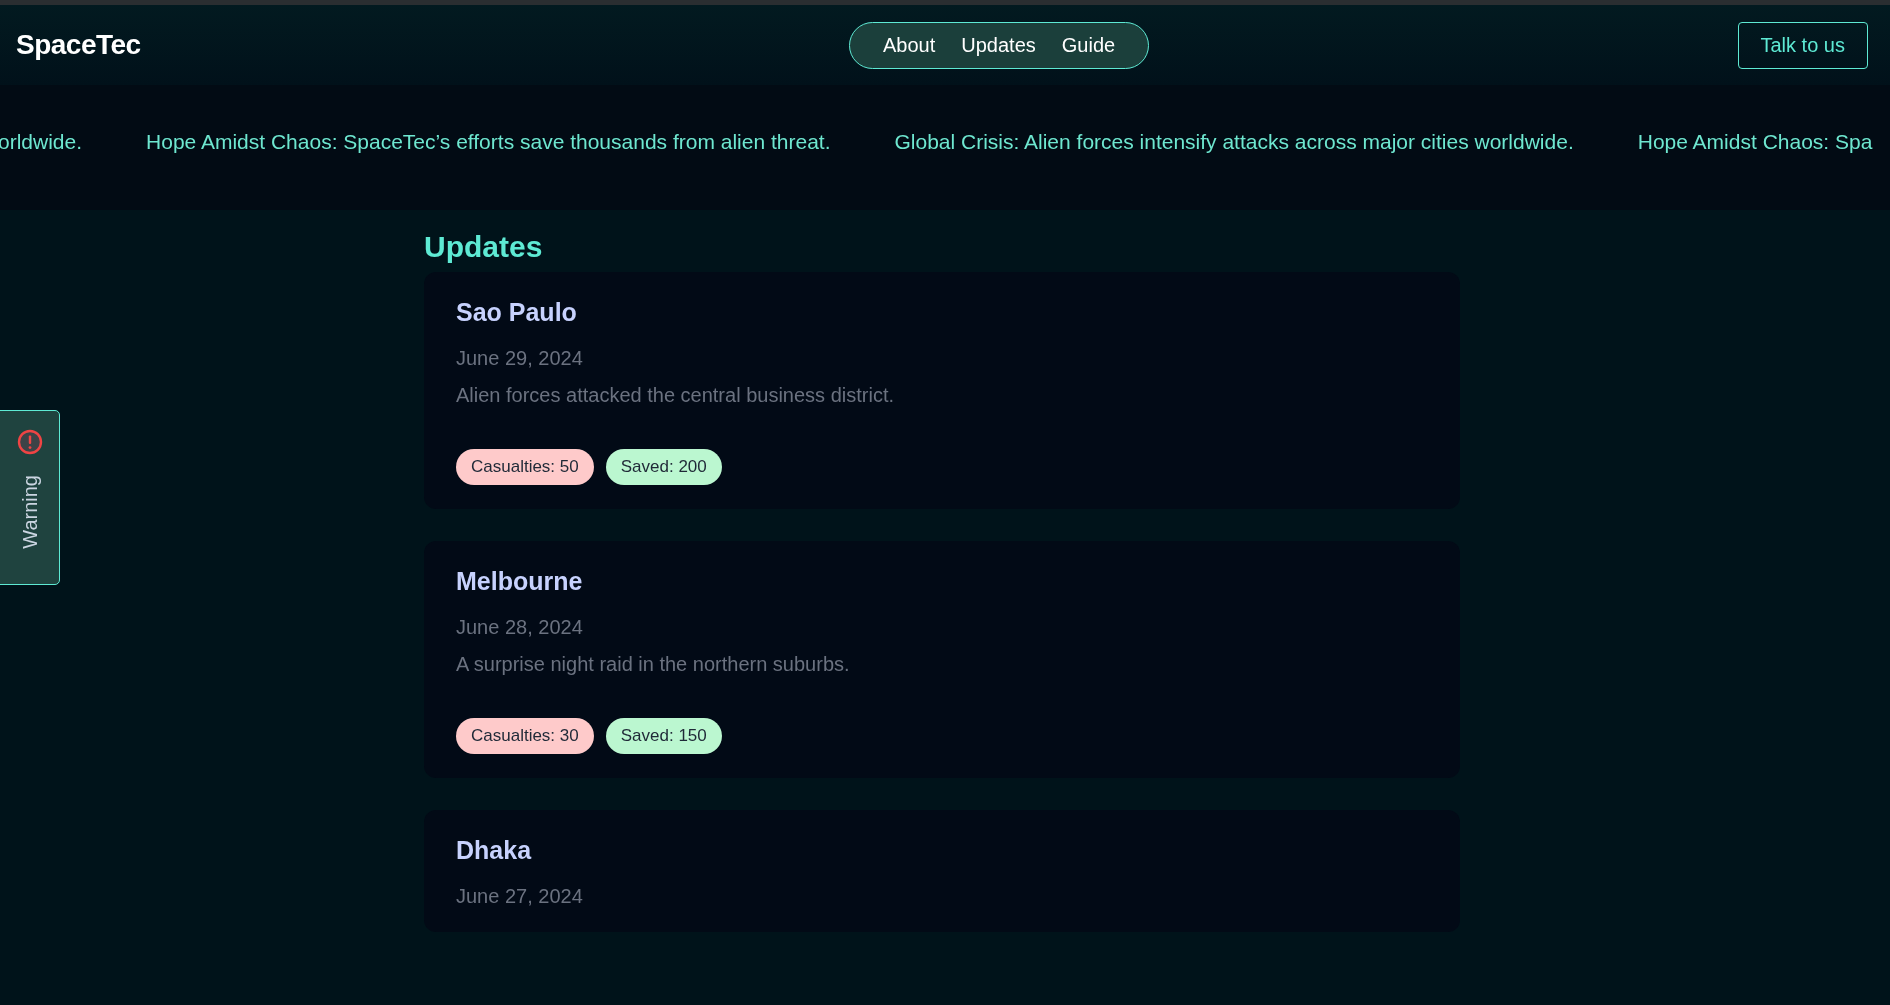 Image resolution: width=1890 pixels, height=1005 pixels. What do you see at coordinates (663, 736) in the screenshot?
I see `saved-count: Saved: 150` at bounding box center [663, 736].